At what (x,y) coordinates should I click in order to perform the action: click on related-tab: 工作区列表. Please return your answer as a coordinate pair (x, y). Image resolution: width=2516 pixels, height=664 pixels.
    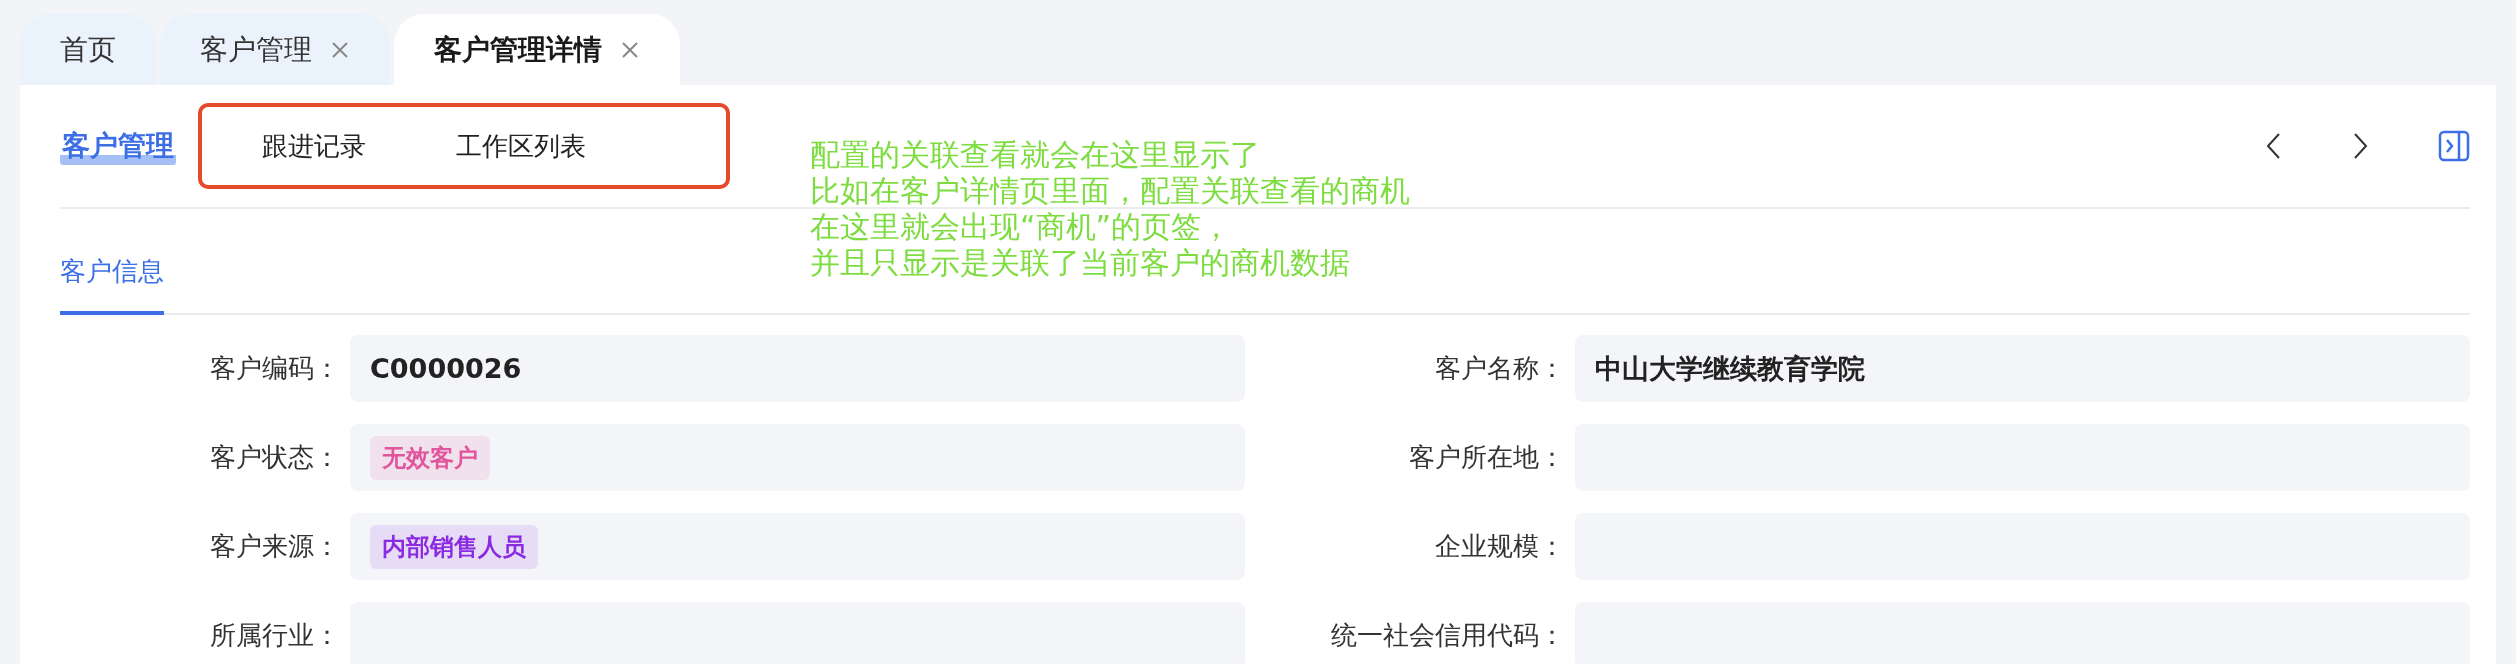
    Looking at the image, I should click on (521, 146).